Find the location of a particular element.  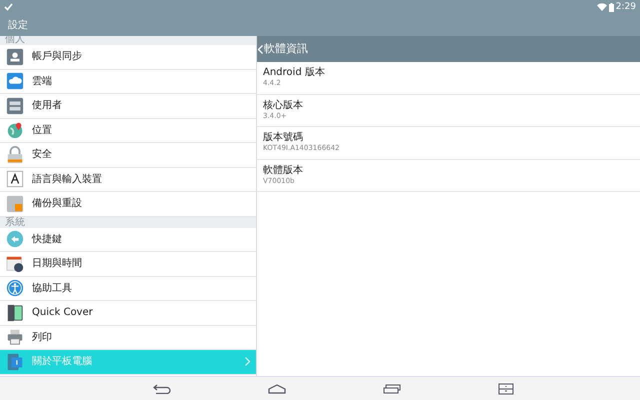

back-chevron-icon is located at coordinates (260, 49).